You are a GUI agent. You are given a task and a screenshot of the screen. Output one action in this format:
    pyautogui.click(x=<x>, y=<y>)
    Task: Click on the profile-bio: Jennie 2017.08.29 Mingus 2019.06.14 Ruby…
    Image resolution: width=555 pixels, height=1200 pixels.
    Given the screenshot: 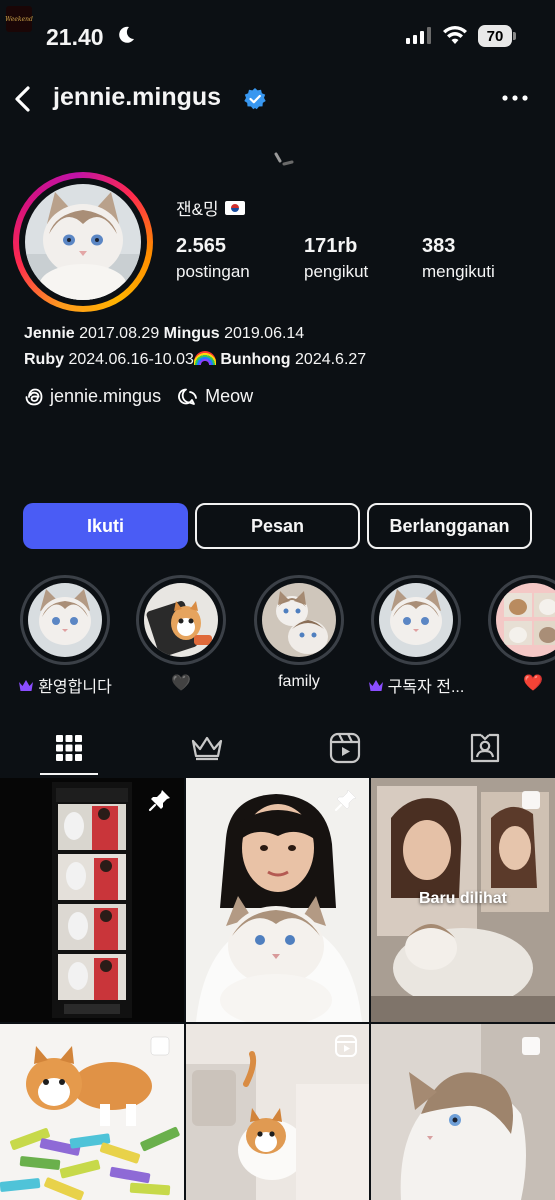 What is the action you would take?
    pyautogui.click(x=195, y=347)
    